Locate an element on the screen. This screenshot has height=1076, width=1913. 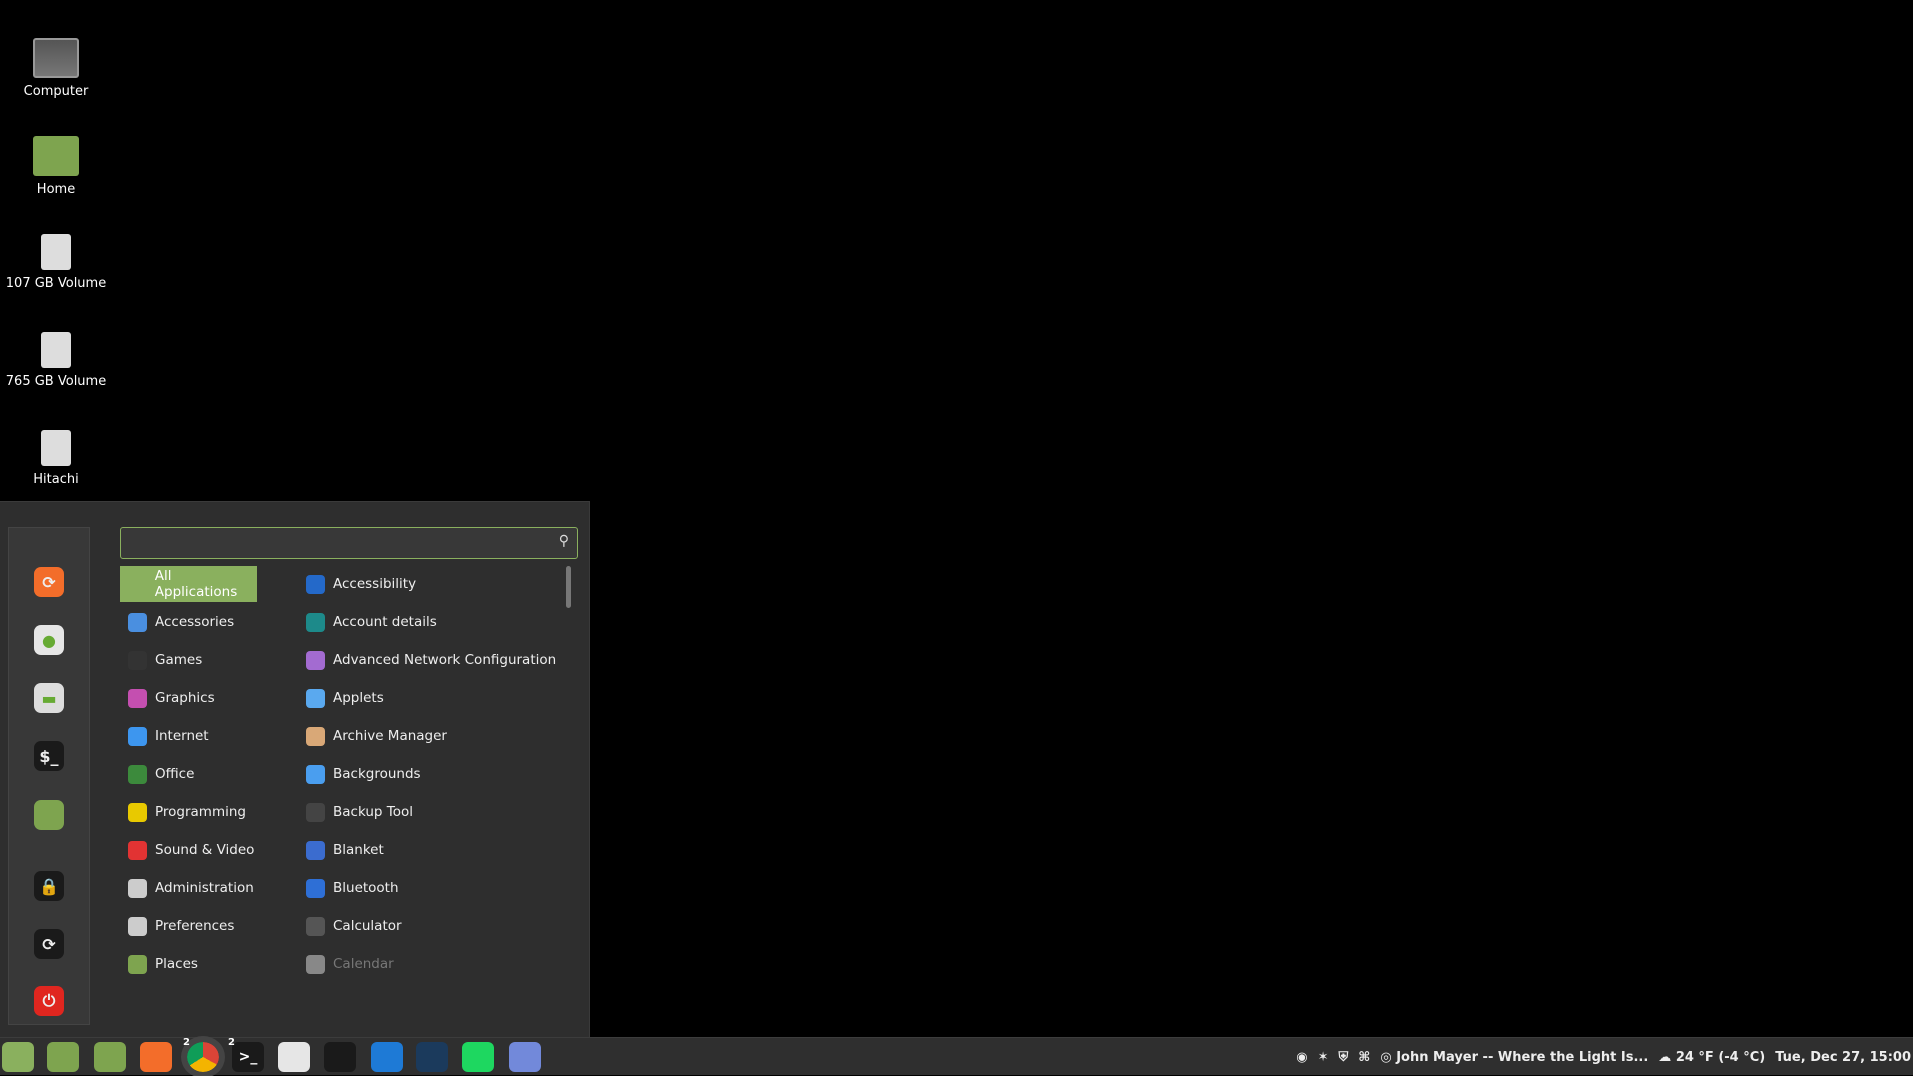
app-archive-manager: Archive Manager is located at coordinates (428, 736).